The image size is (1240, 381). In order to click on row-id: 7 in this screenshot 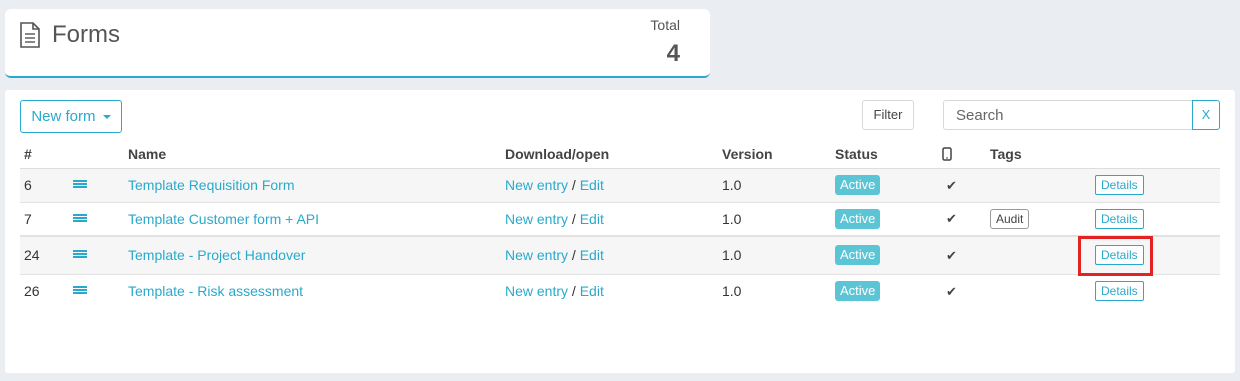, I will do `click(44, 218)`.